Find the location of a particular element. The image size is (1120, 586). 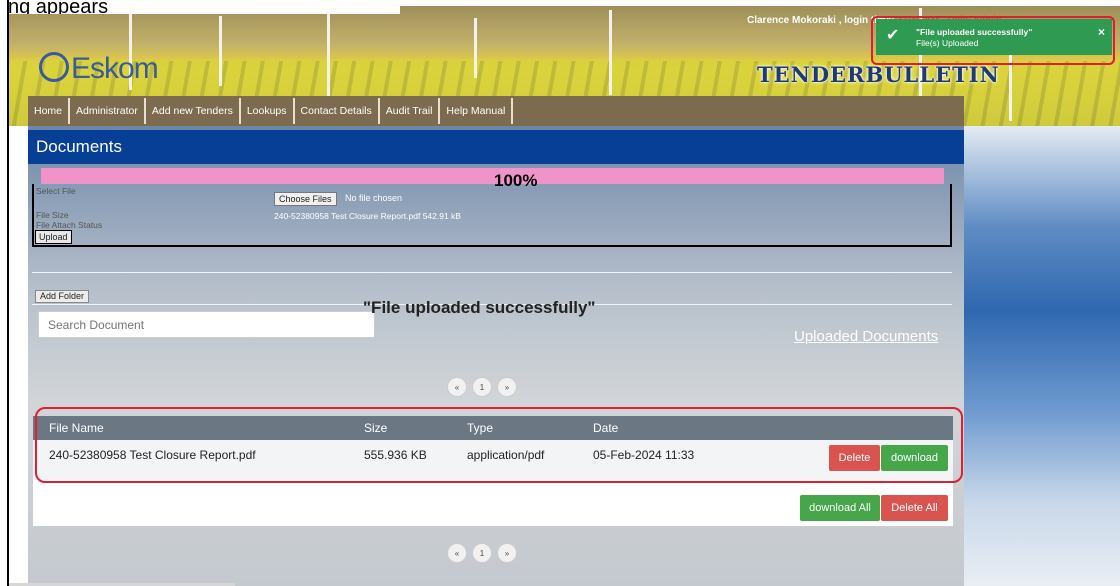

divider is located at coordinates (492, 272).